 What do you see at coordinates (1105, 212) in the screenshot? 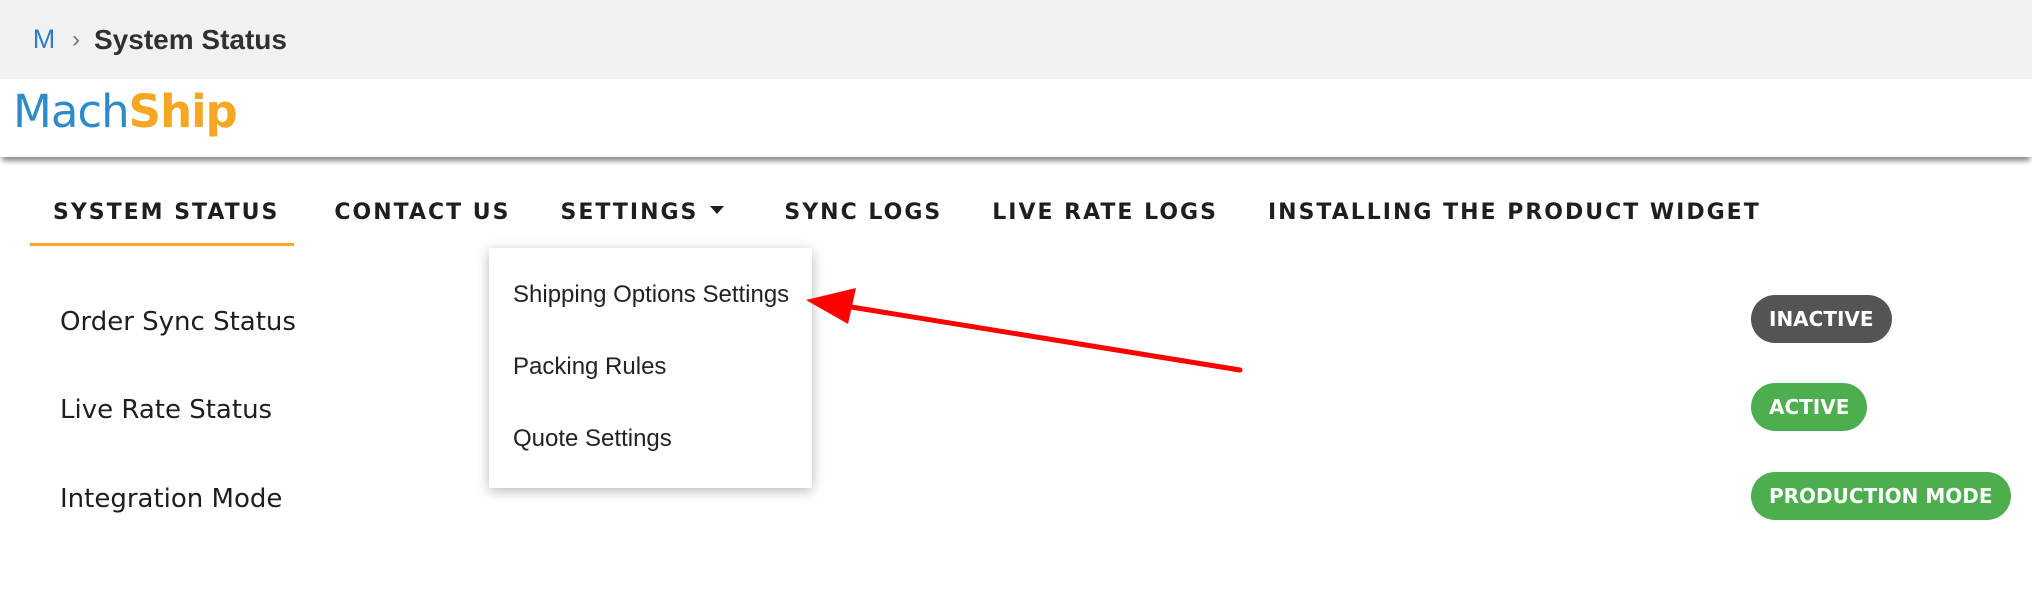
I see `tab-live-rate-logs: LIVE RATE LOGS` at bounding box center [1105, 212].